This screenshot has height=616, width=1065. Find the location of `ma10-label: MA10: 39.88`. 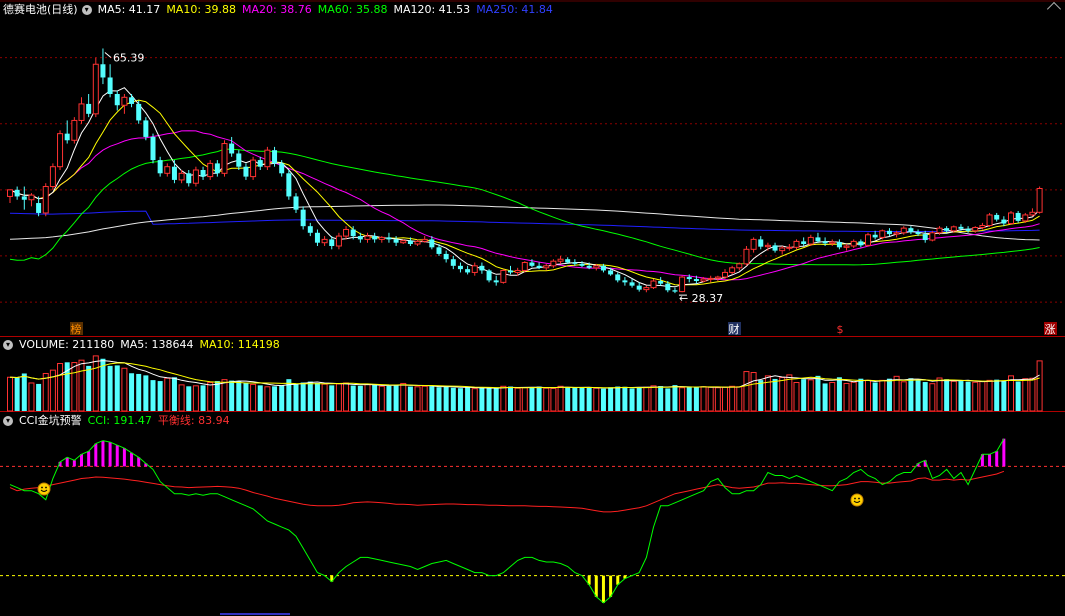

ma10-label: MA10: 39.88 is located at coordinates (201, 9).